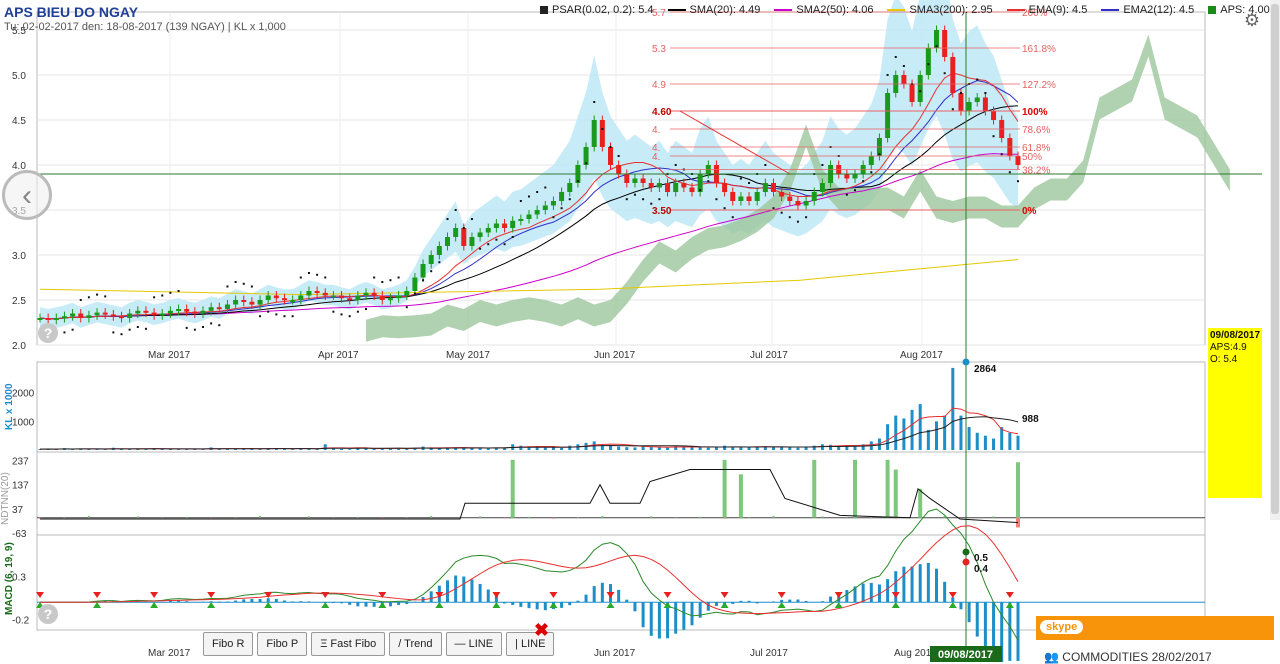  What do you see at coordinates (282, 644) in the screenshot?
I see `fibo-p-button: Fibo P` at bounding box center [282, 644].